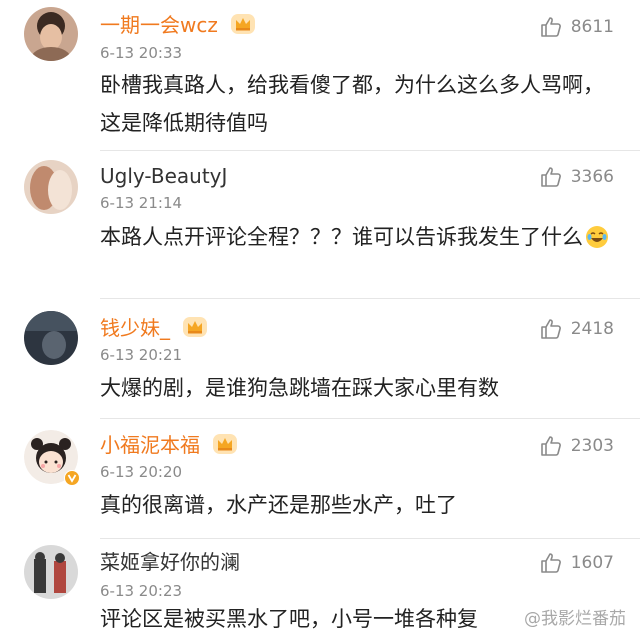 The width and height of the screenshot is (640, 643). I want to click on verified-badge-icon, so click(72, 478).